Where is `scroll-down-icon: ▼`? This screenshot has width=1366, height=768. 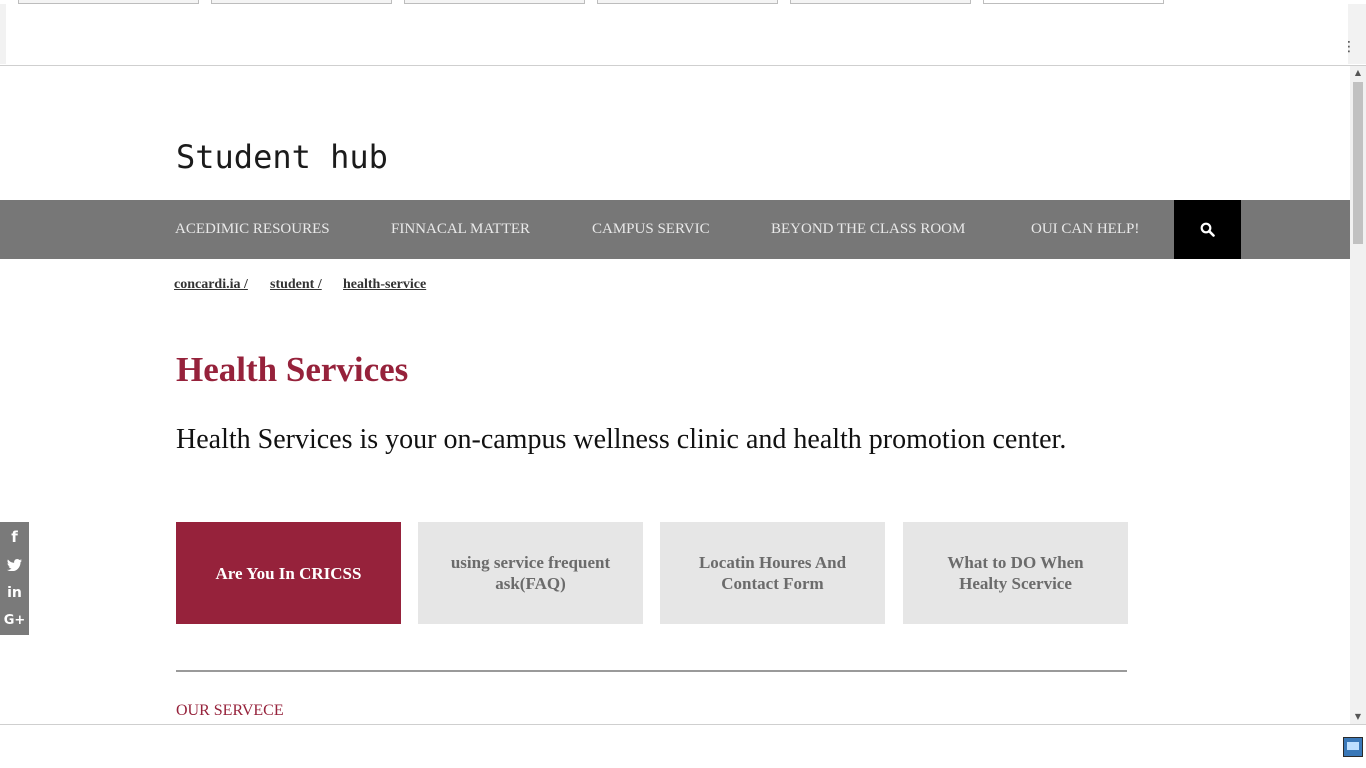 scroll-down-icon: ▼ is located at coordinates (1358, 717).